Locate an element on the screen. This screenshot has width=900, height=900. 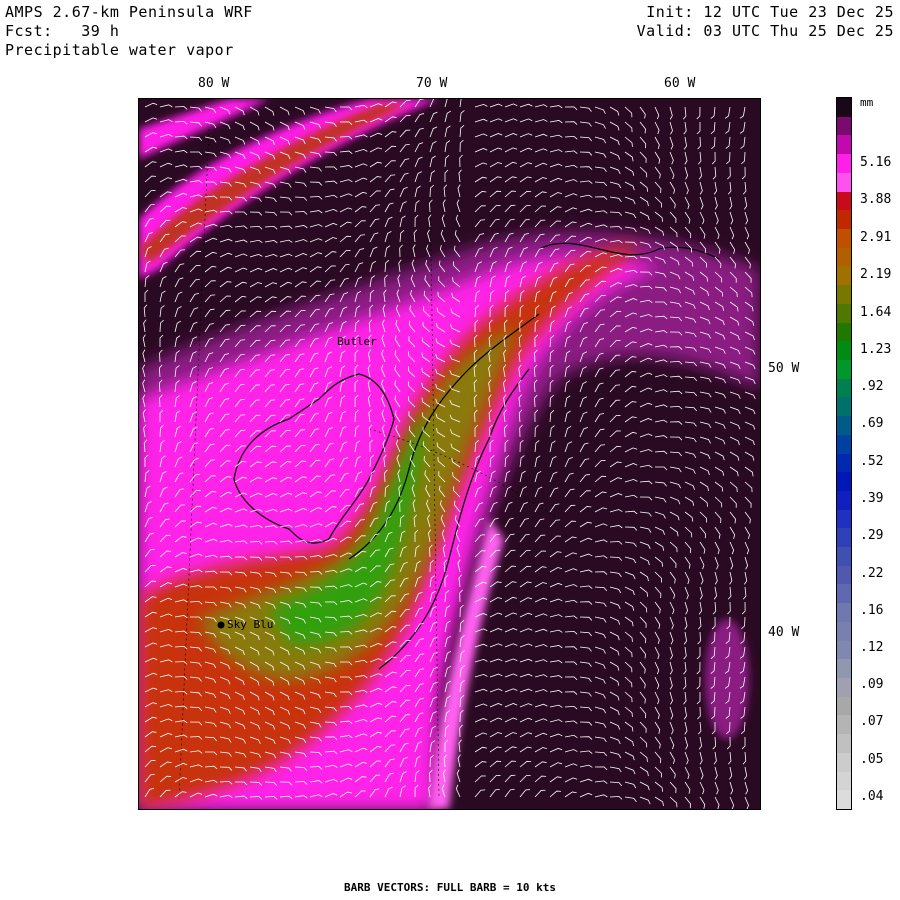
legend-label: .39 is located at coordinates (872, 498).